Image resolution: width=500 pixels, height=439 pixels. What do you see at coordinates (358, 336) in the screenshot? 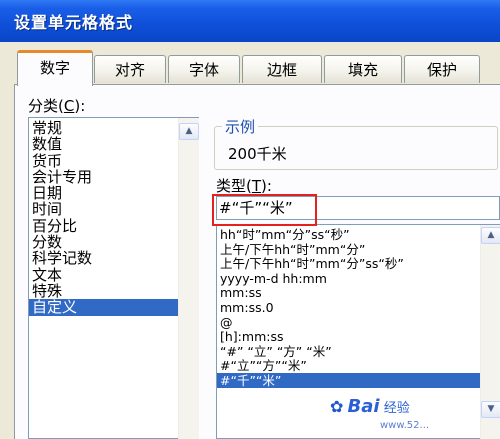
I see `format-item: [h]:mm:ss` at bounding box center [358, 336].